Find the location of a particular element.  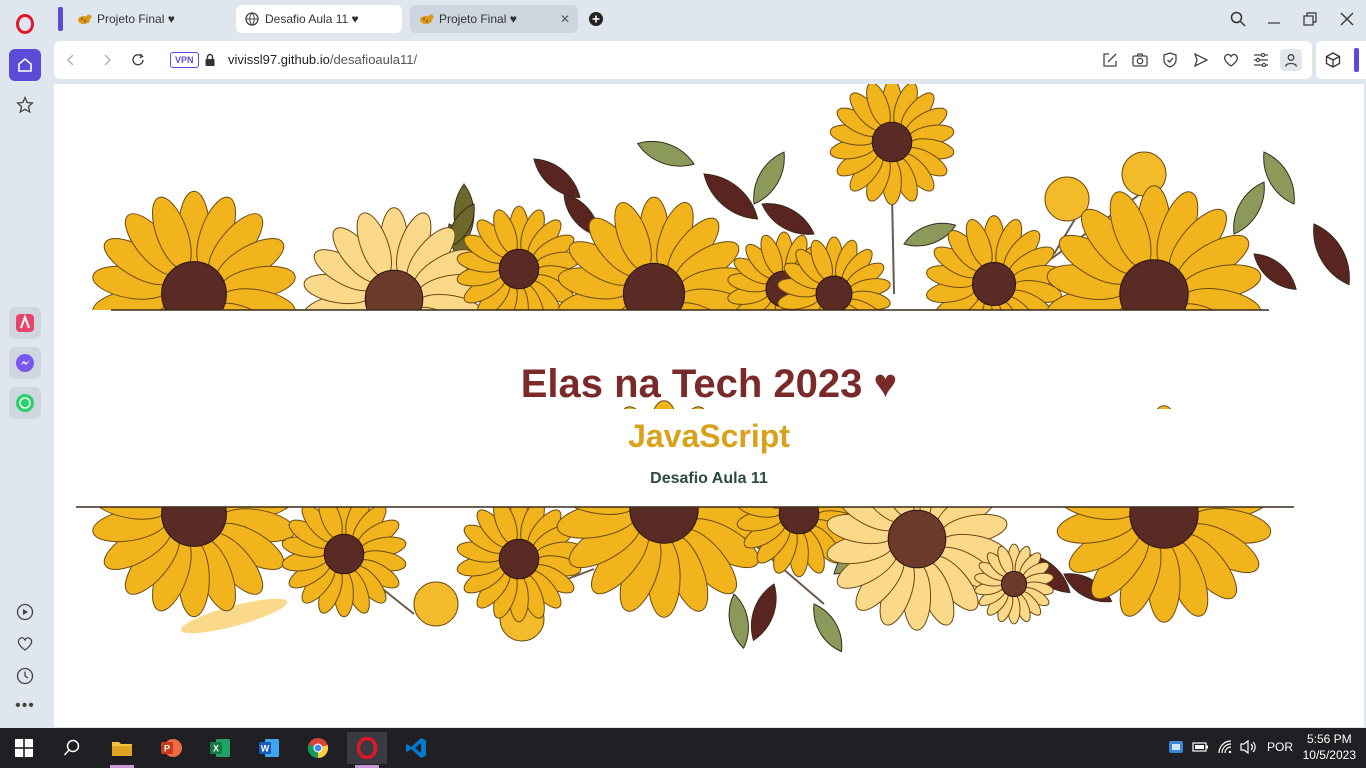

page-caption: Desafio Aula 11 is located at coordinates (709, 478).